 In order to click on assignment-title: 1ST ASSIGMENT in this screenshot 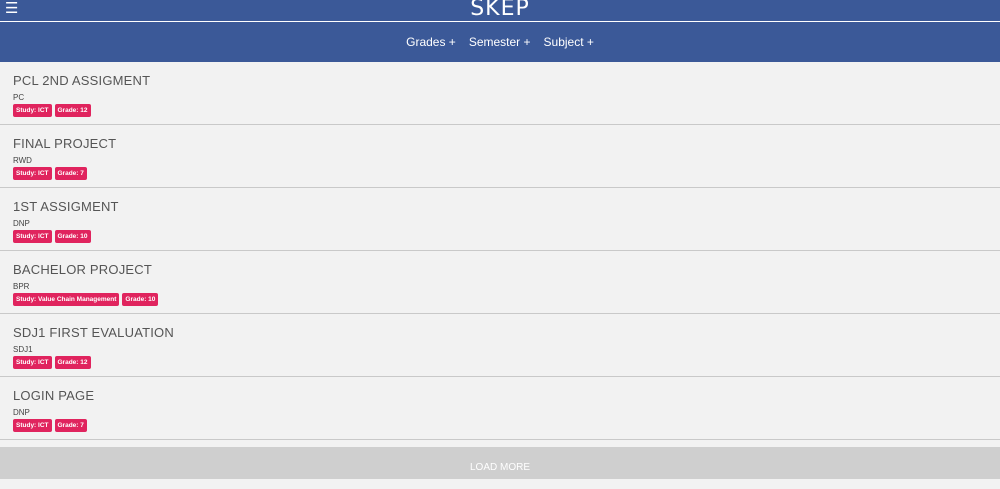, I will do `click(66, 206)`.